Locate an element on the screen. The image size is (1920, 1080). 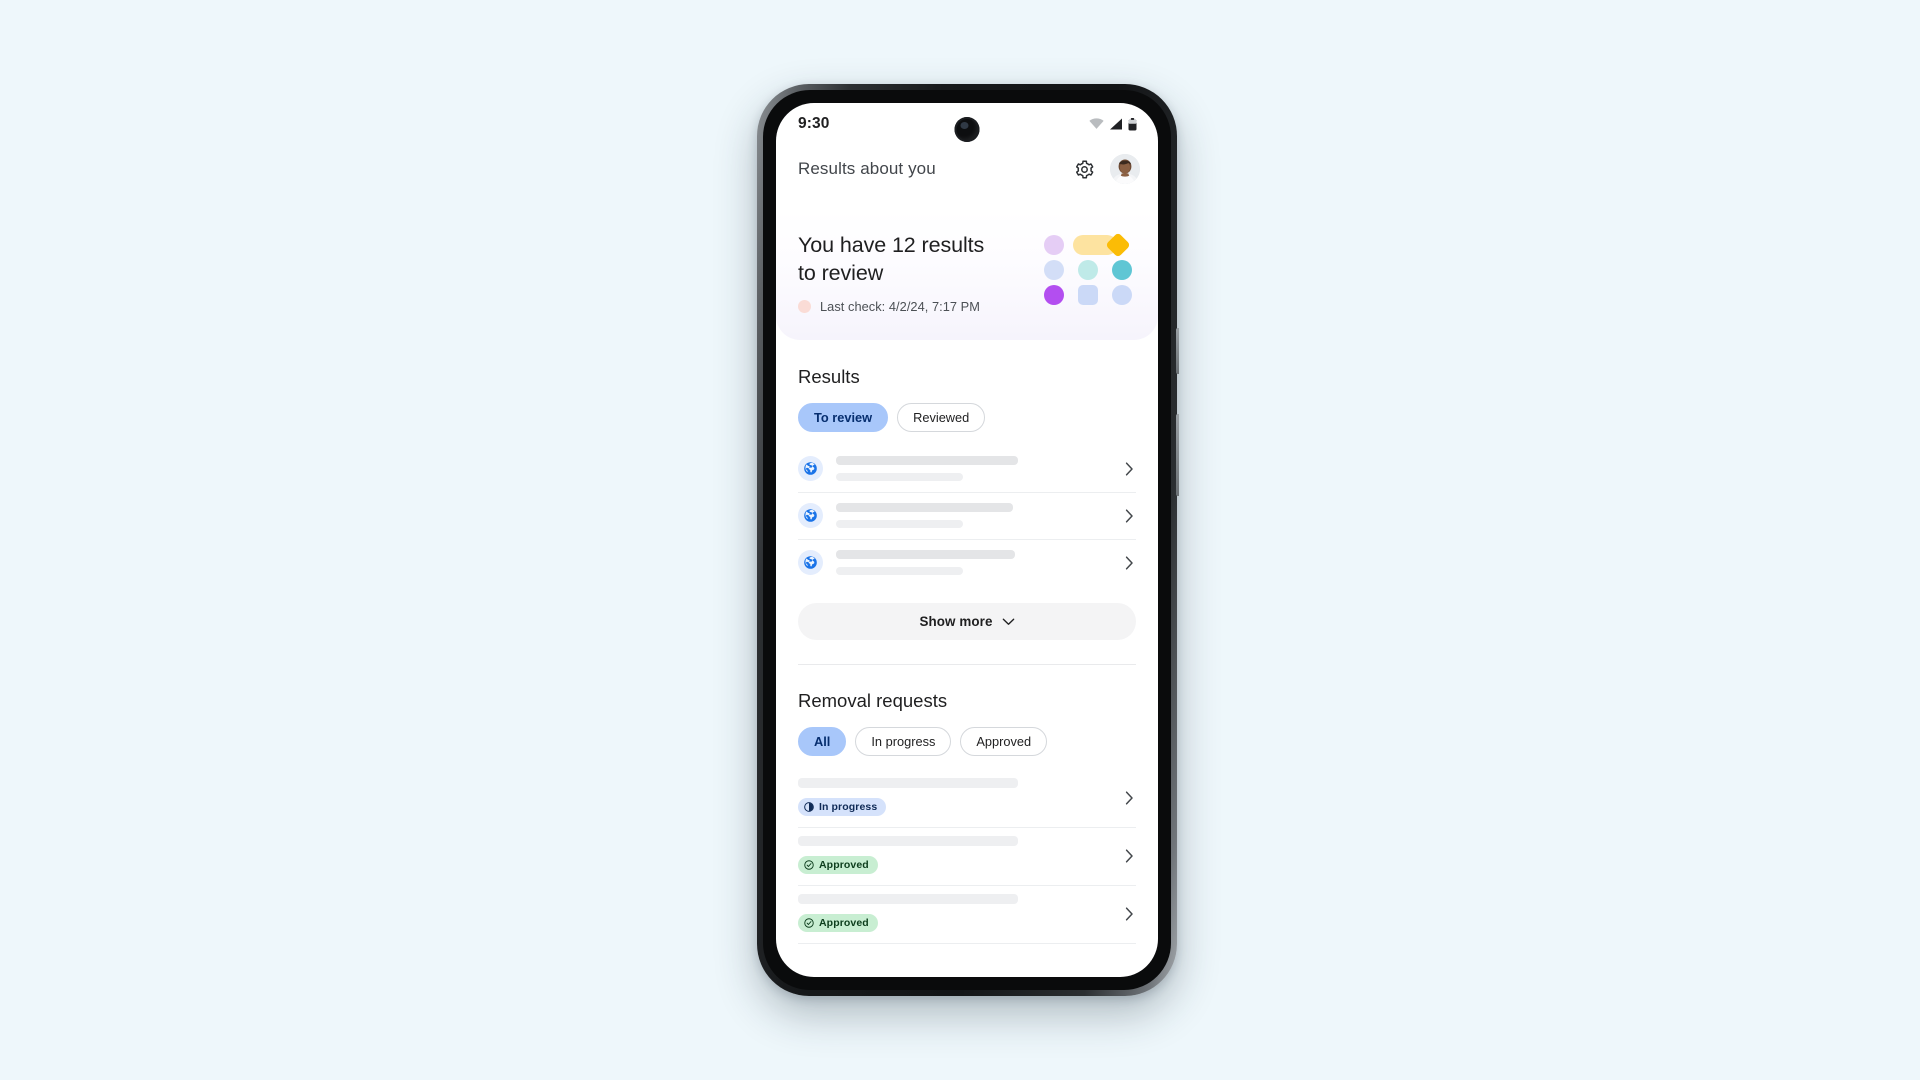
avatar is located at coordinates (1125, 169).